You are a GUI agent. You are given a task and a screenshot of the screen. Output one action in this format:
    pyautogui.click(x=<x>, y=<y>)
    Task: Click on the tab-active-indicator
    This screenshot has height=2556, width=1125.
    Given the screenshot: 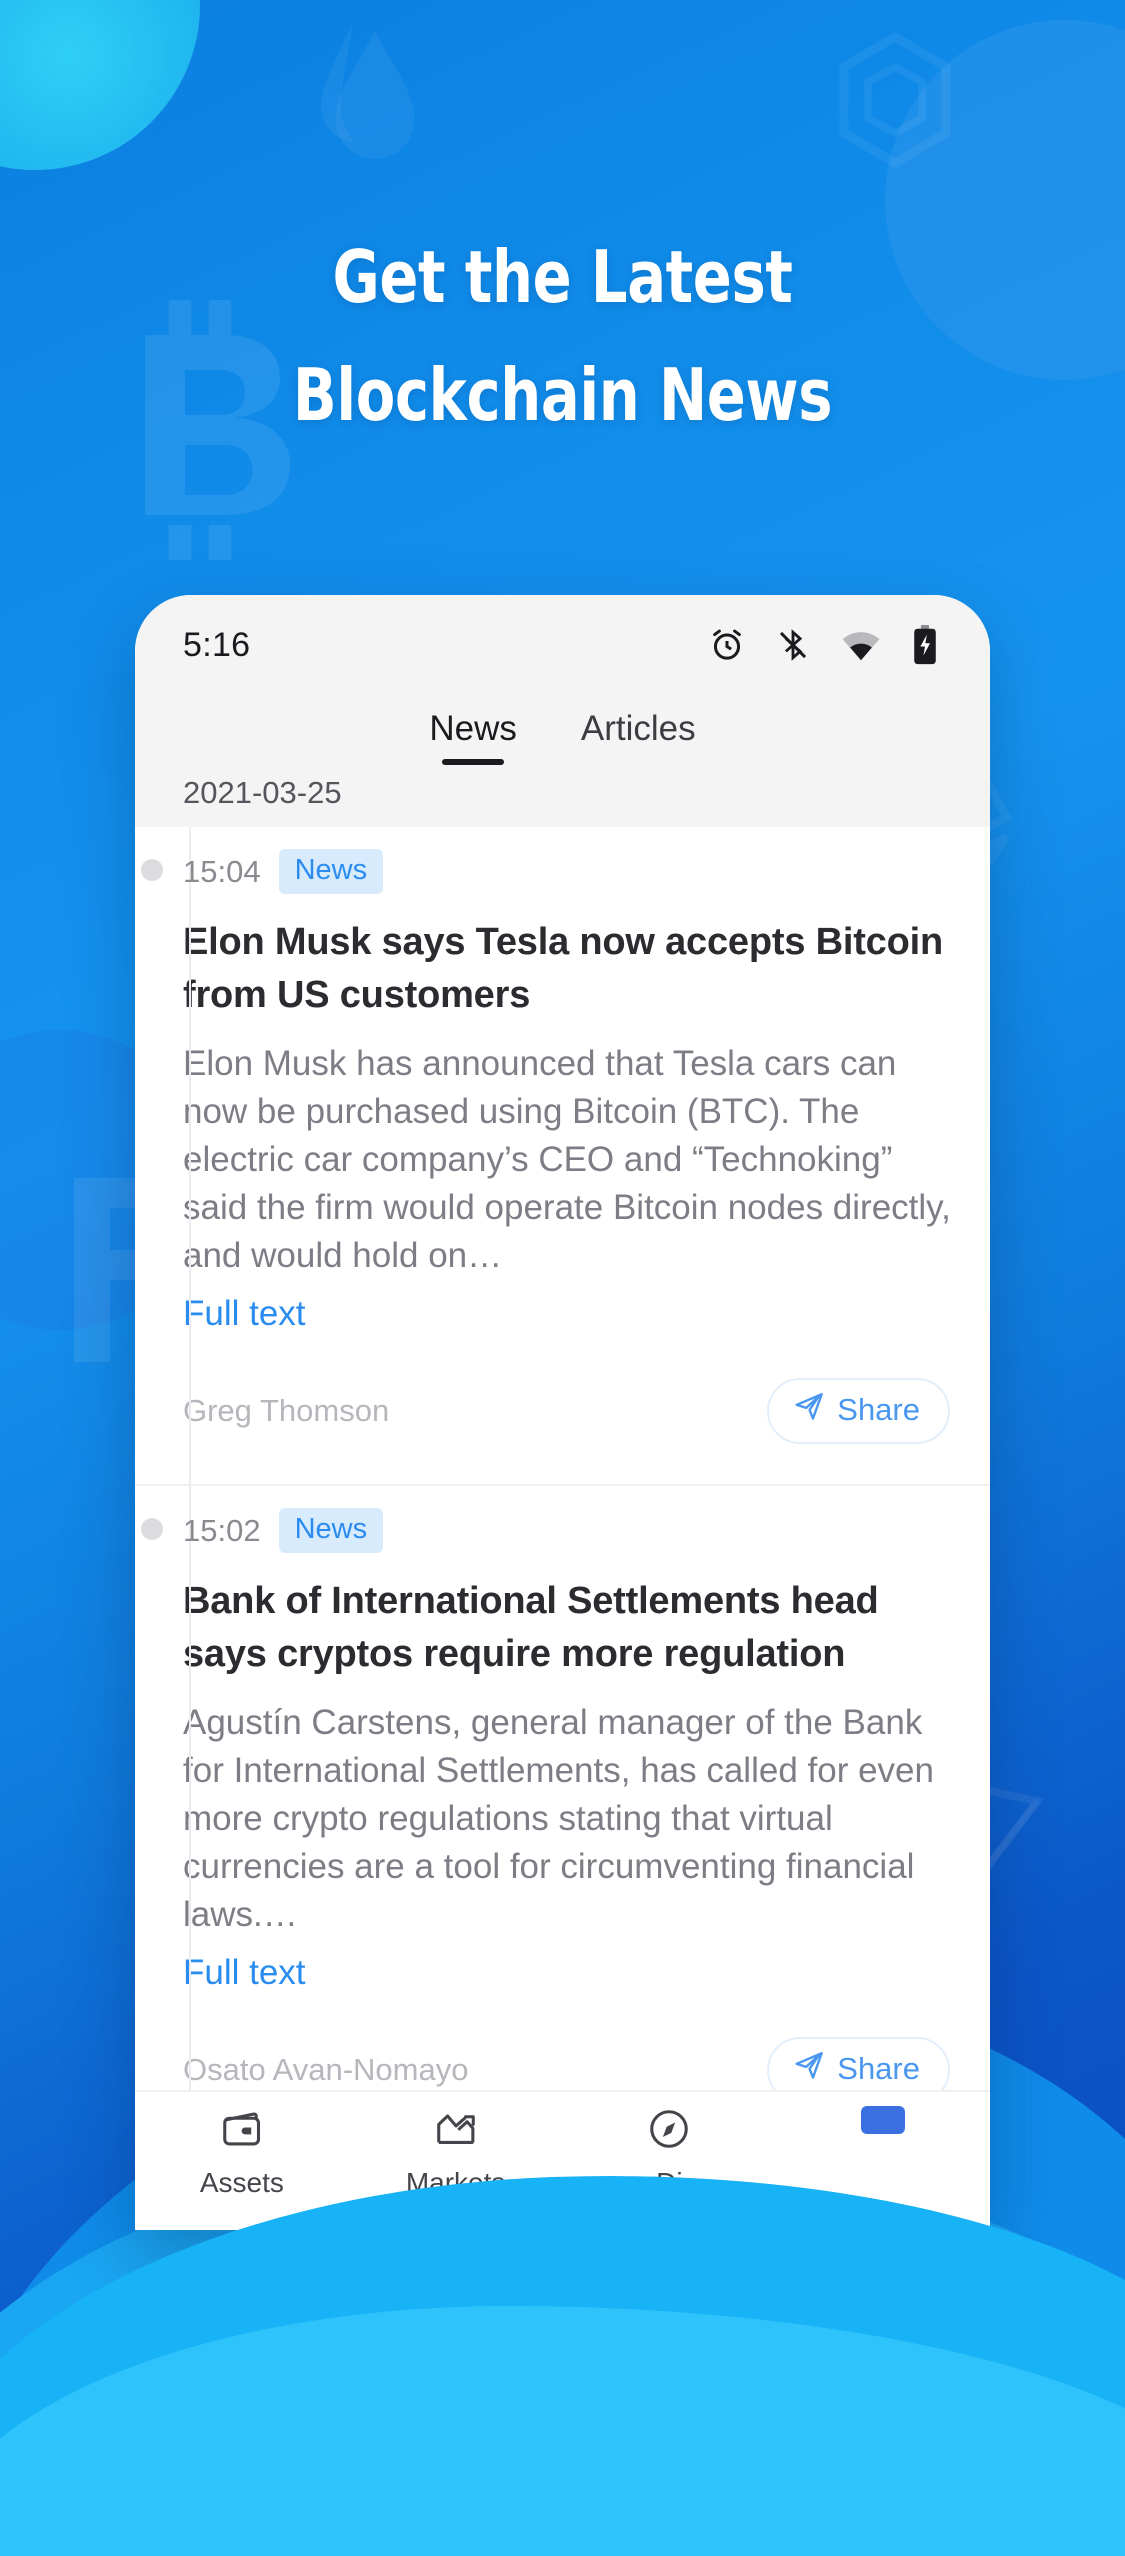 What is the action you would take?
    pyautogui.click(x=473, y=762)
    